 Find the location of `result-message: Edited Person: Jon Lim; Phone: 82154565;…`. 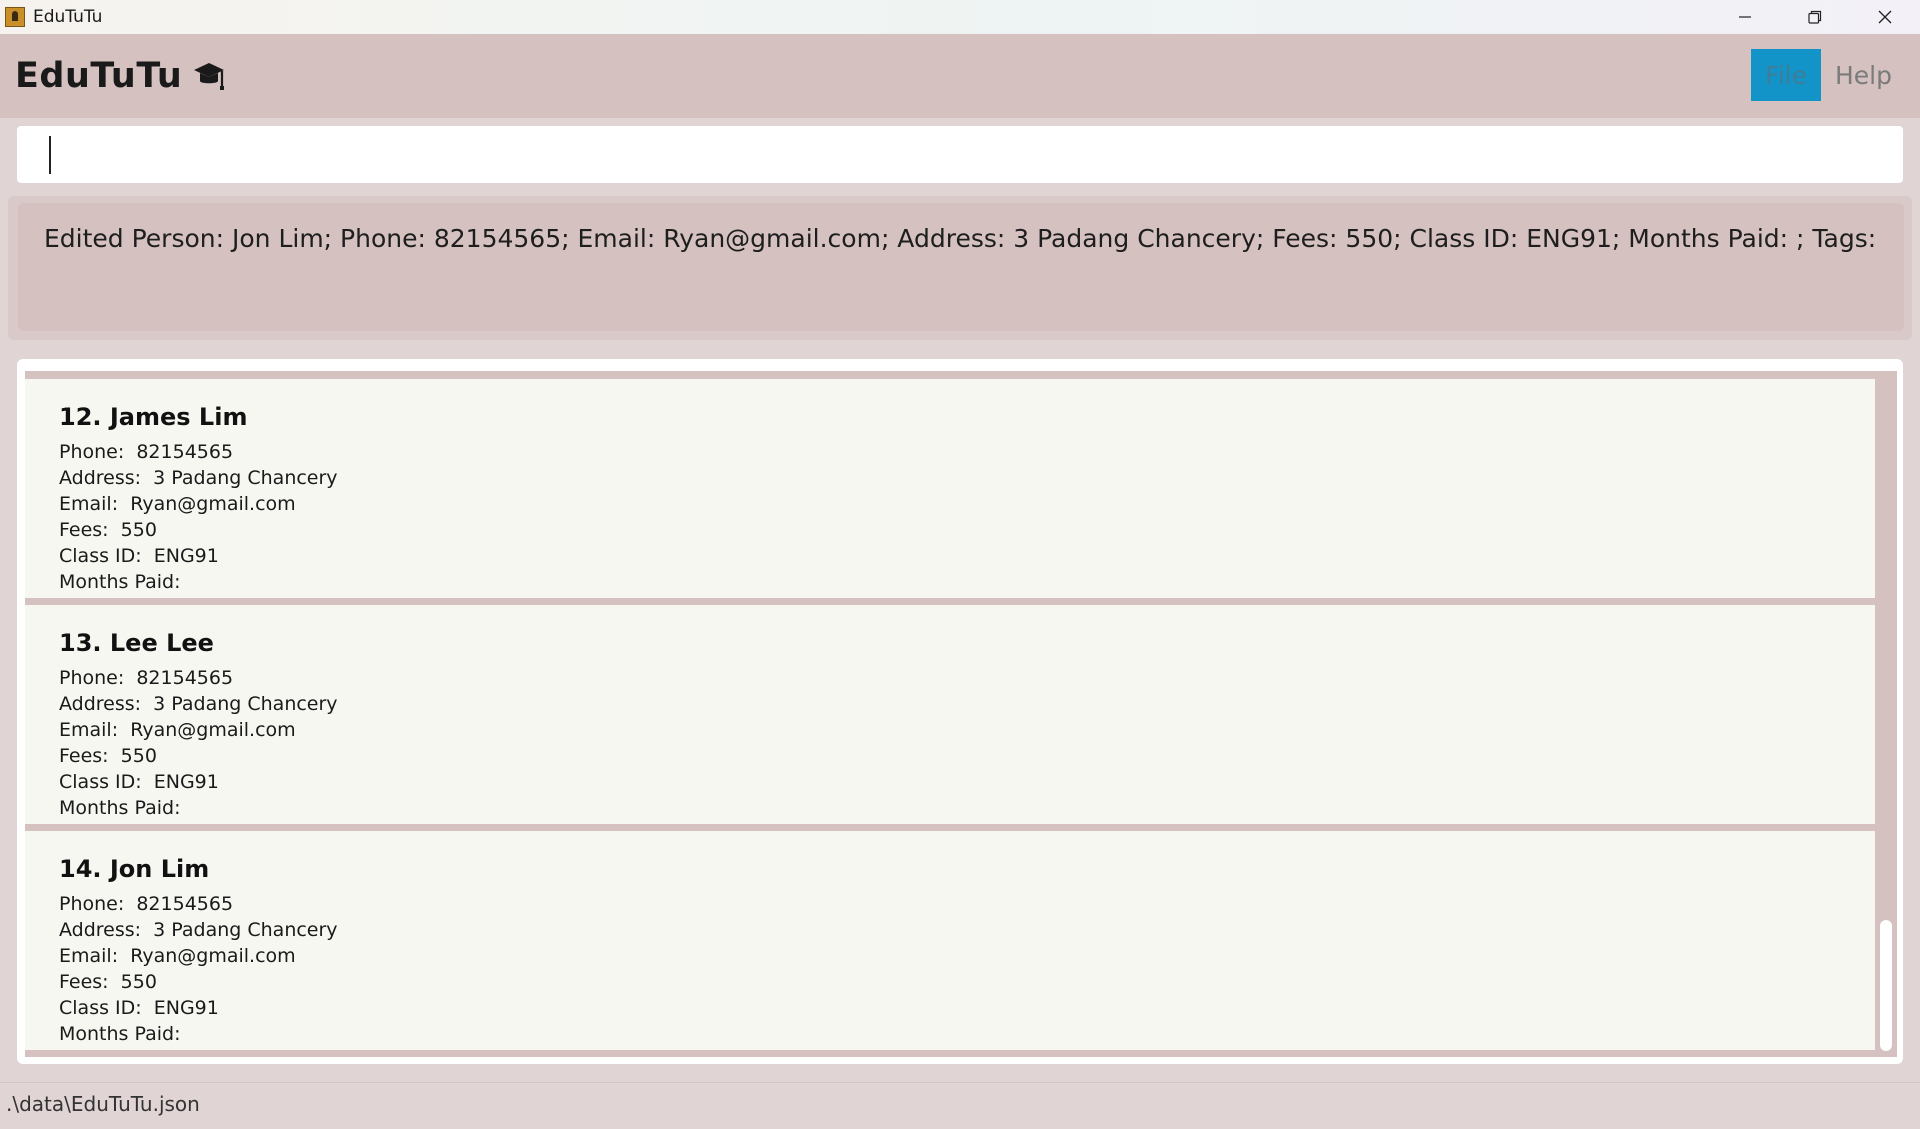

result-message: Edited Person: Jon Lim; Phone: 82154565;… is located at coordinates (960, 238).